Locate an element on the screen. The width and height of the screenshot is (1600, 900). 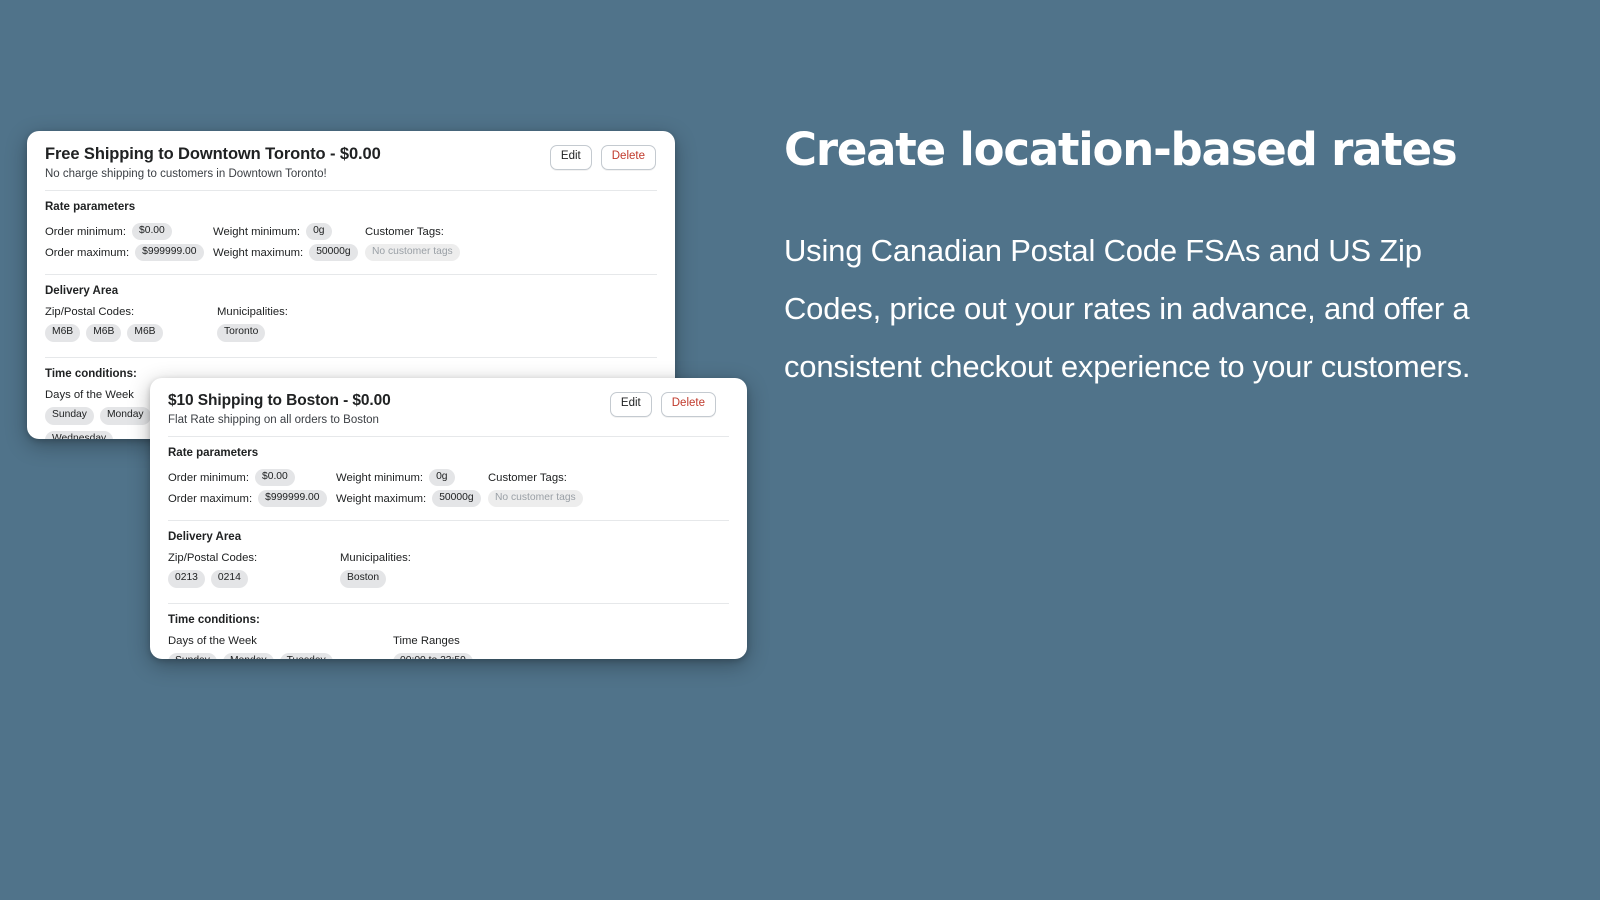
days-of-week-label: Days of the Week is located at coordinates (212, 640).